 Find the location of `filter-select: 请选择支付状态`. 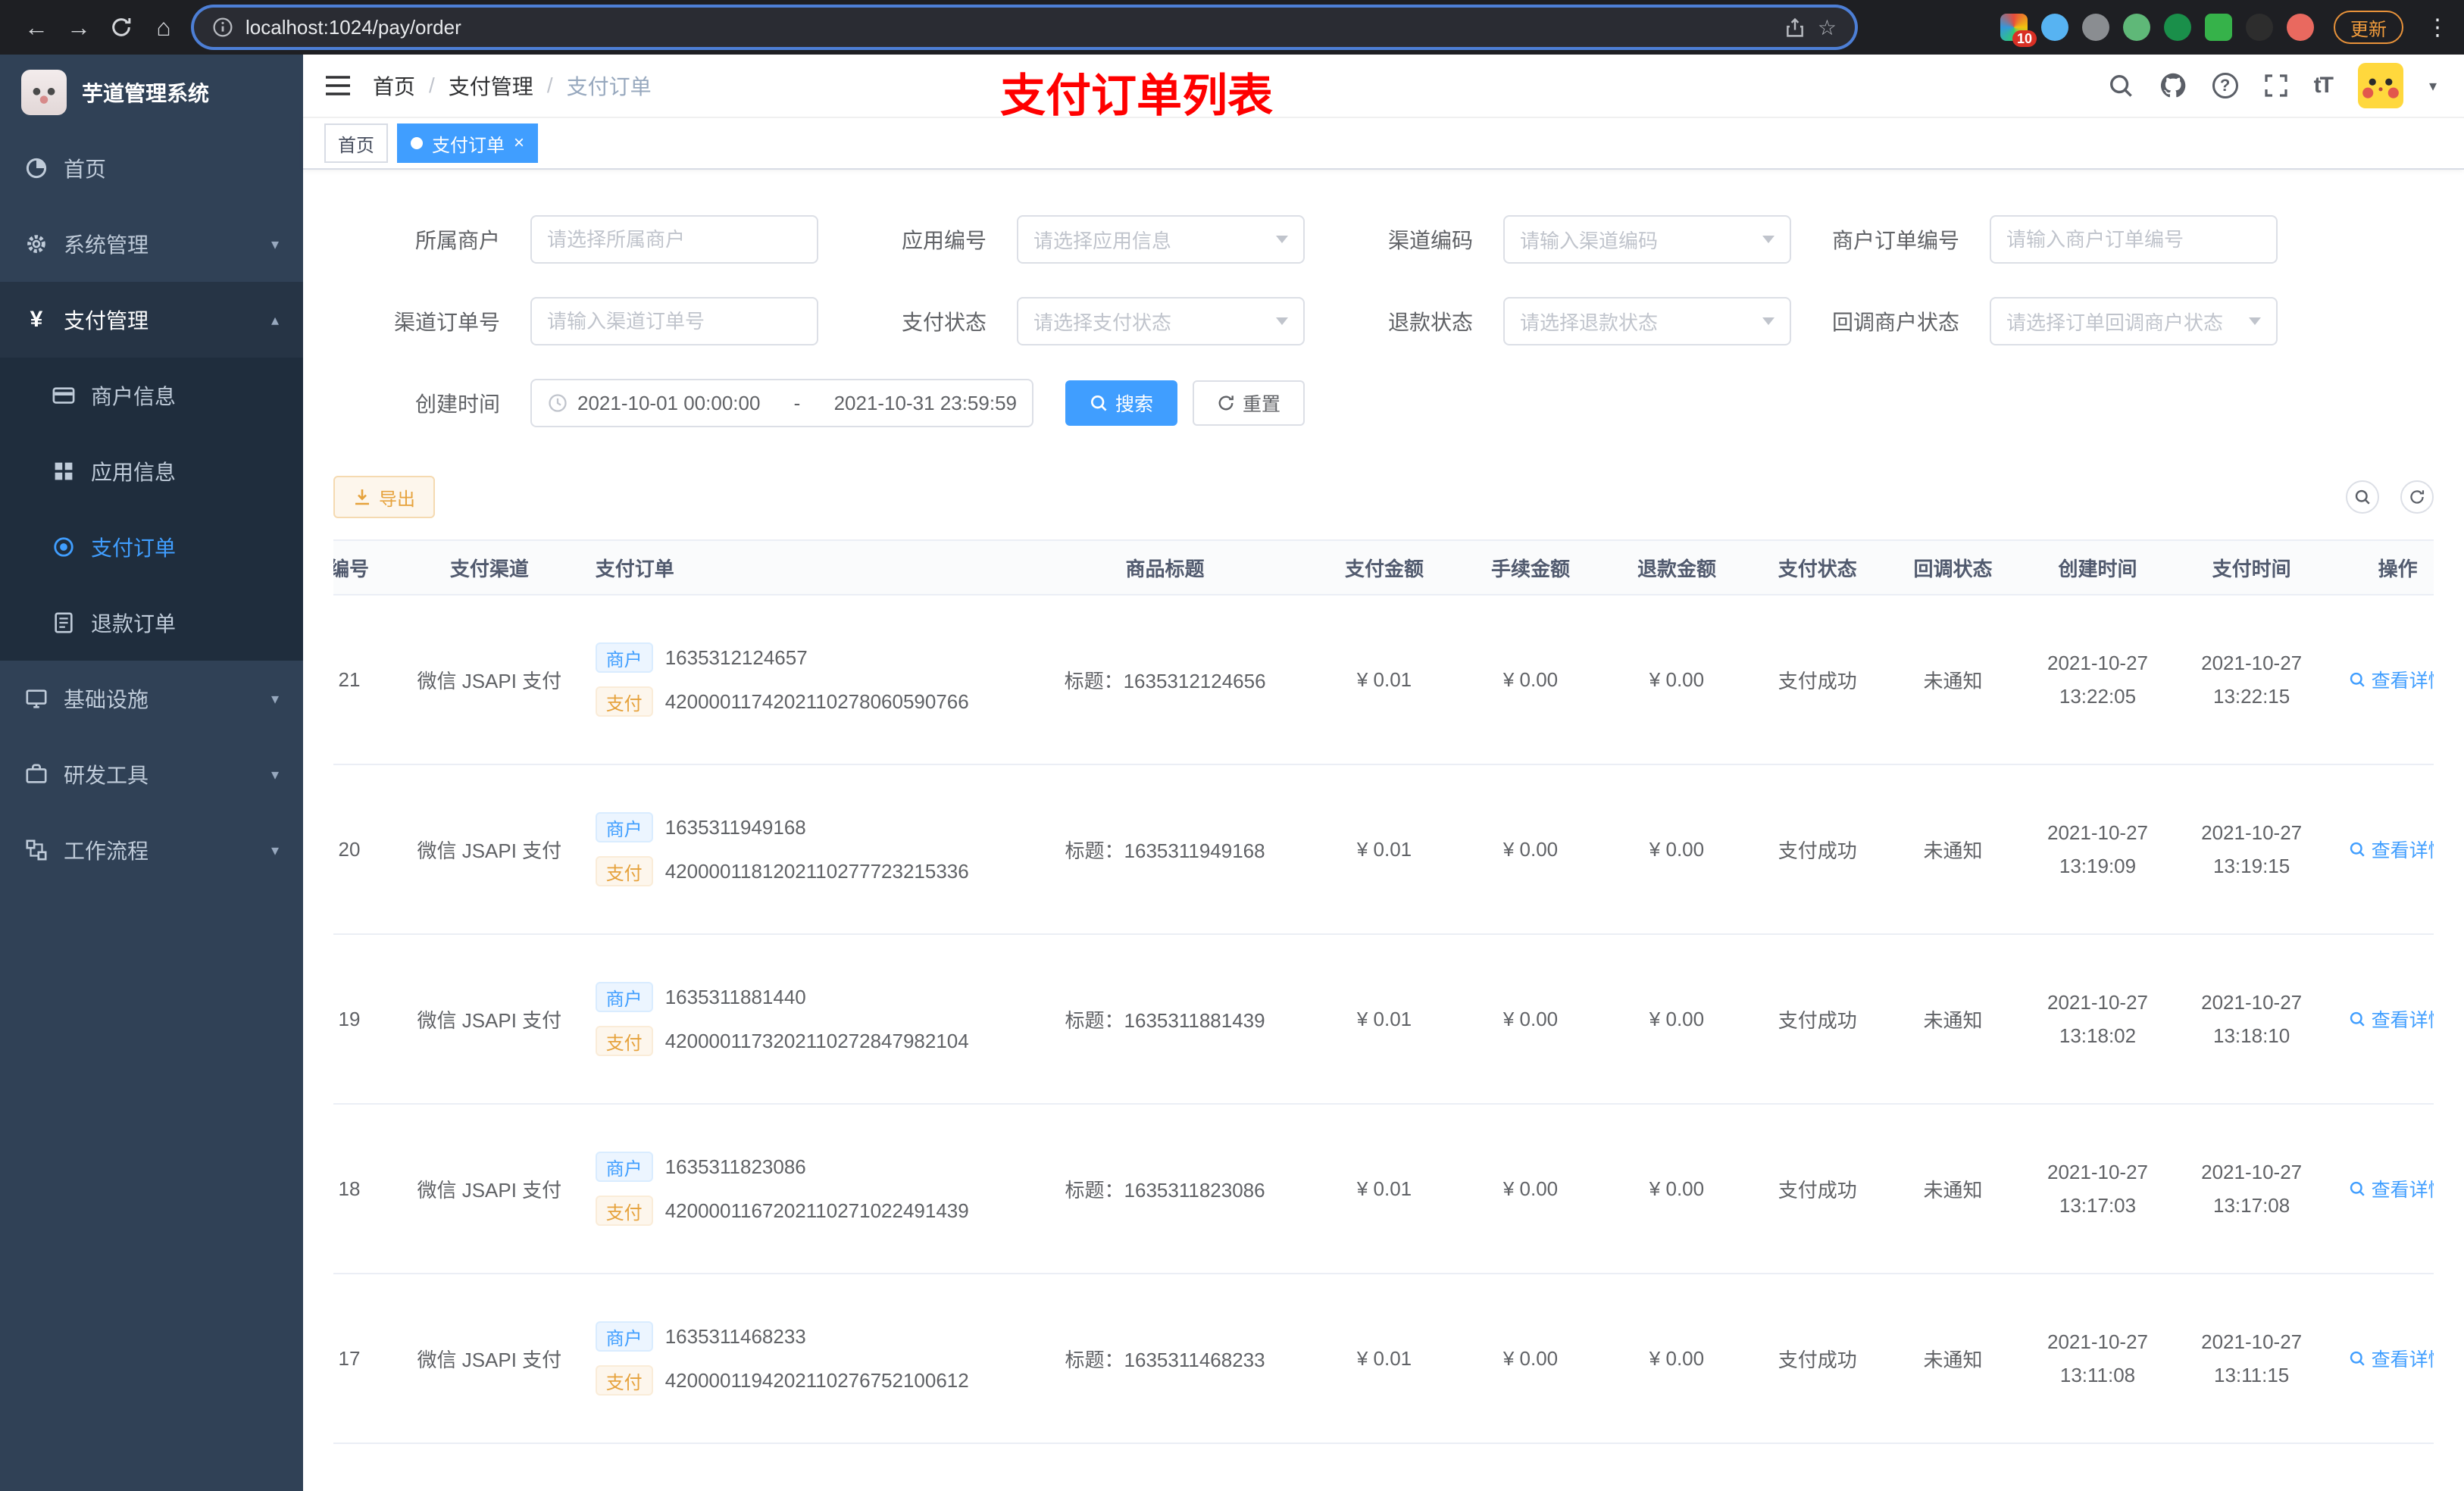

filter-select: 请选择支付状态 is located at coordinates (1161, 321).